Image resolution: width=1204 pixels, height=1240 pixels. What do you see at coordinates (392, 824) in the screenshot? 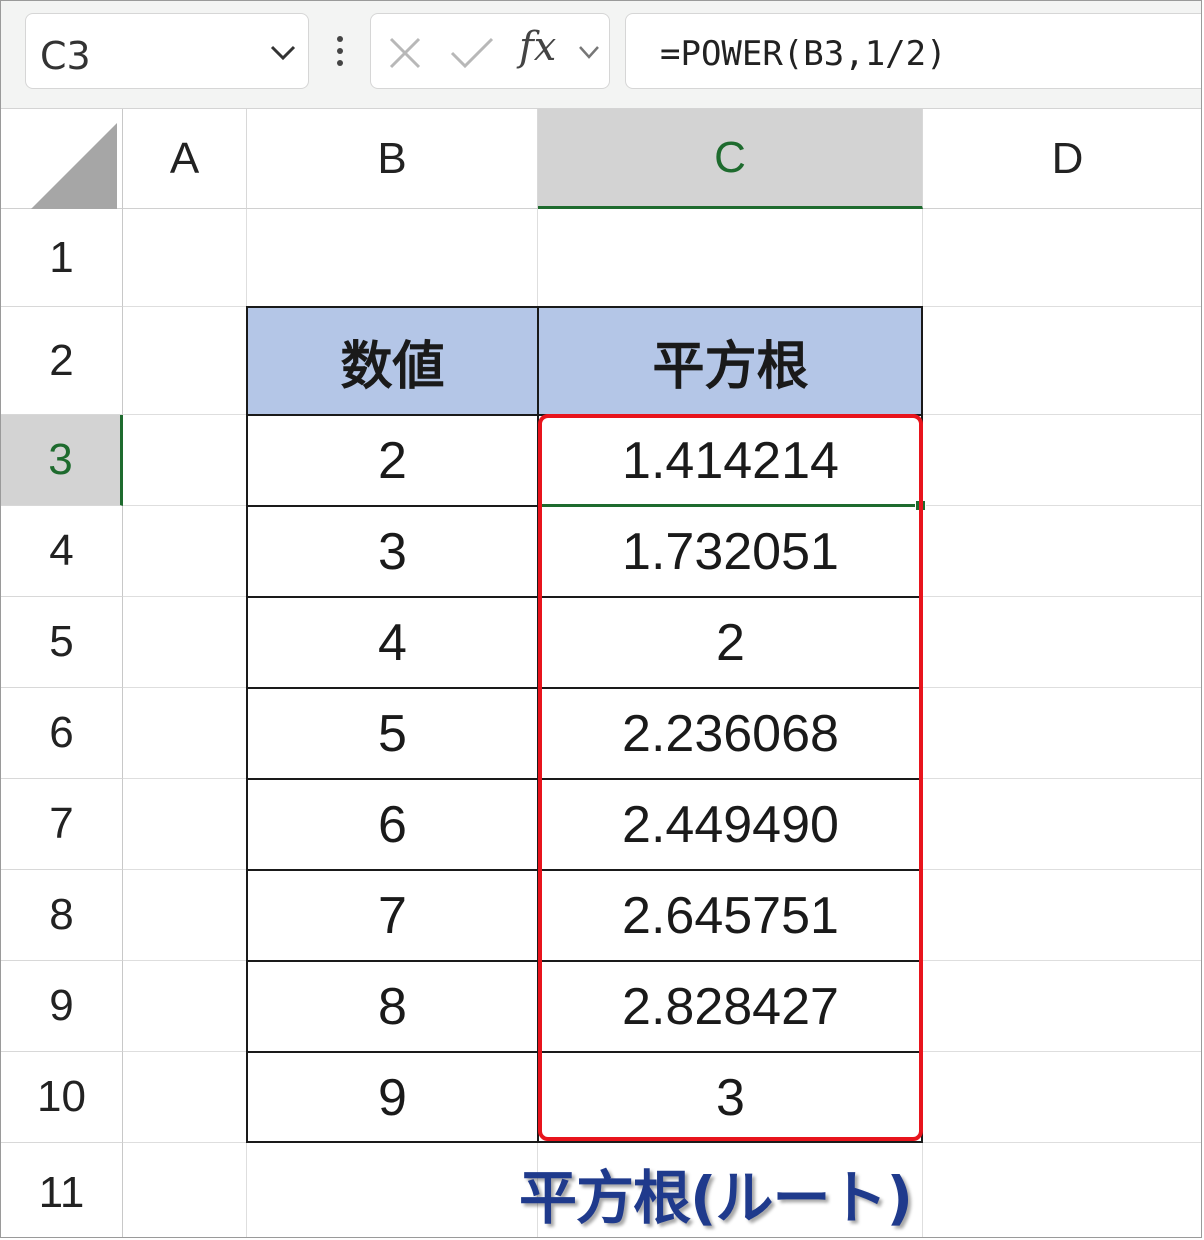
I see `cell-b7: 6` at bounding box center [392, 824].